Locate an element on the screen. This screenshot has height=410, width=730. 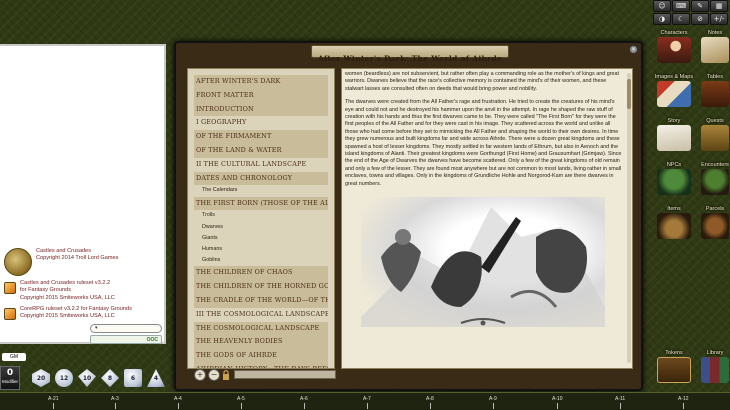
toolbar-button: ☾ is located at coordinates (681, 19).